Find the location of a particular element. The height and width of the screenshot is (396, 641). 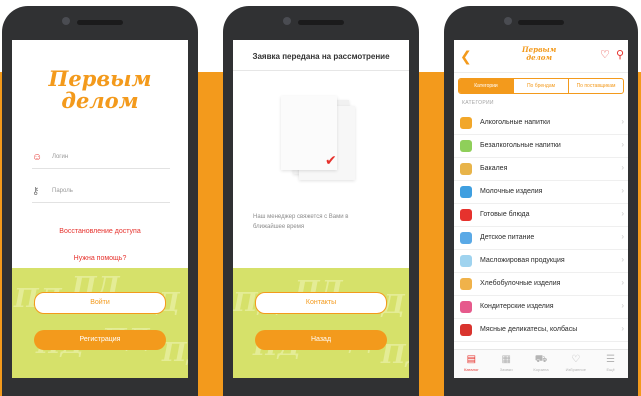

register-button: Регистрация is located at coordinates (100, 340).